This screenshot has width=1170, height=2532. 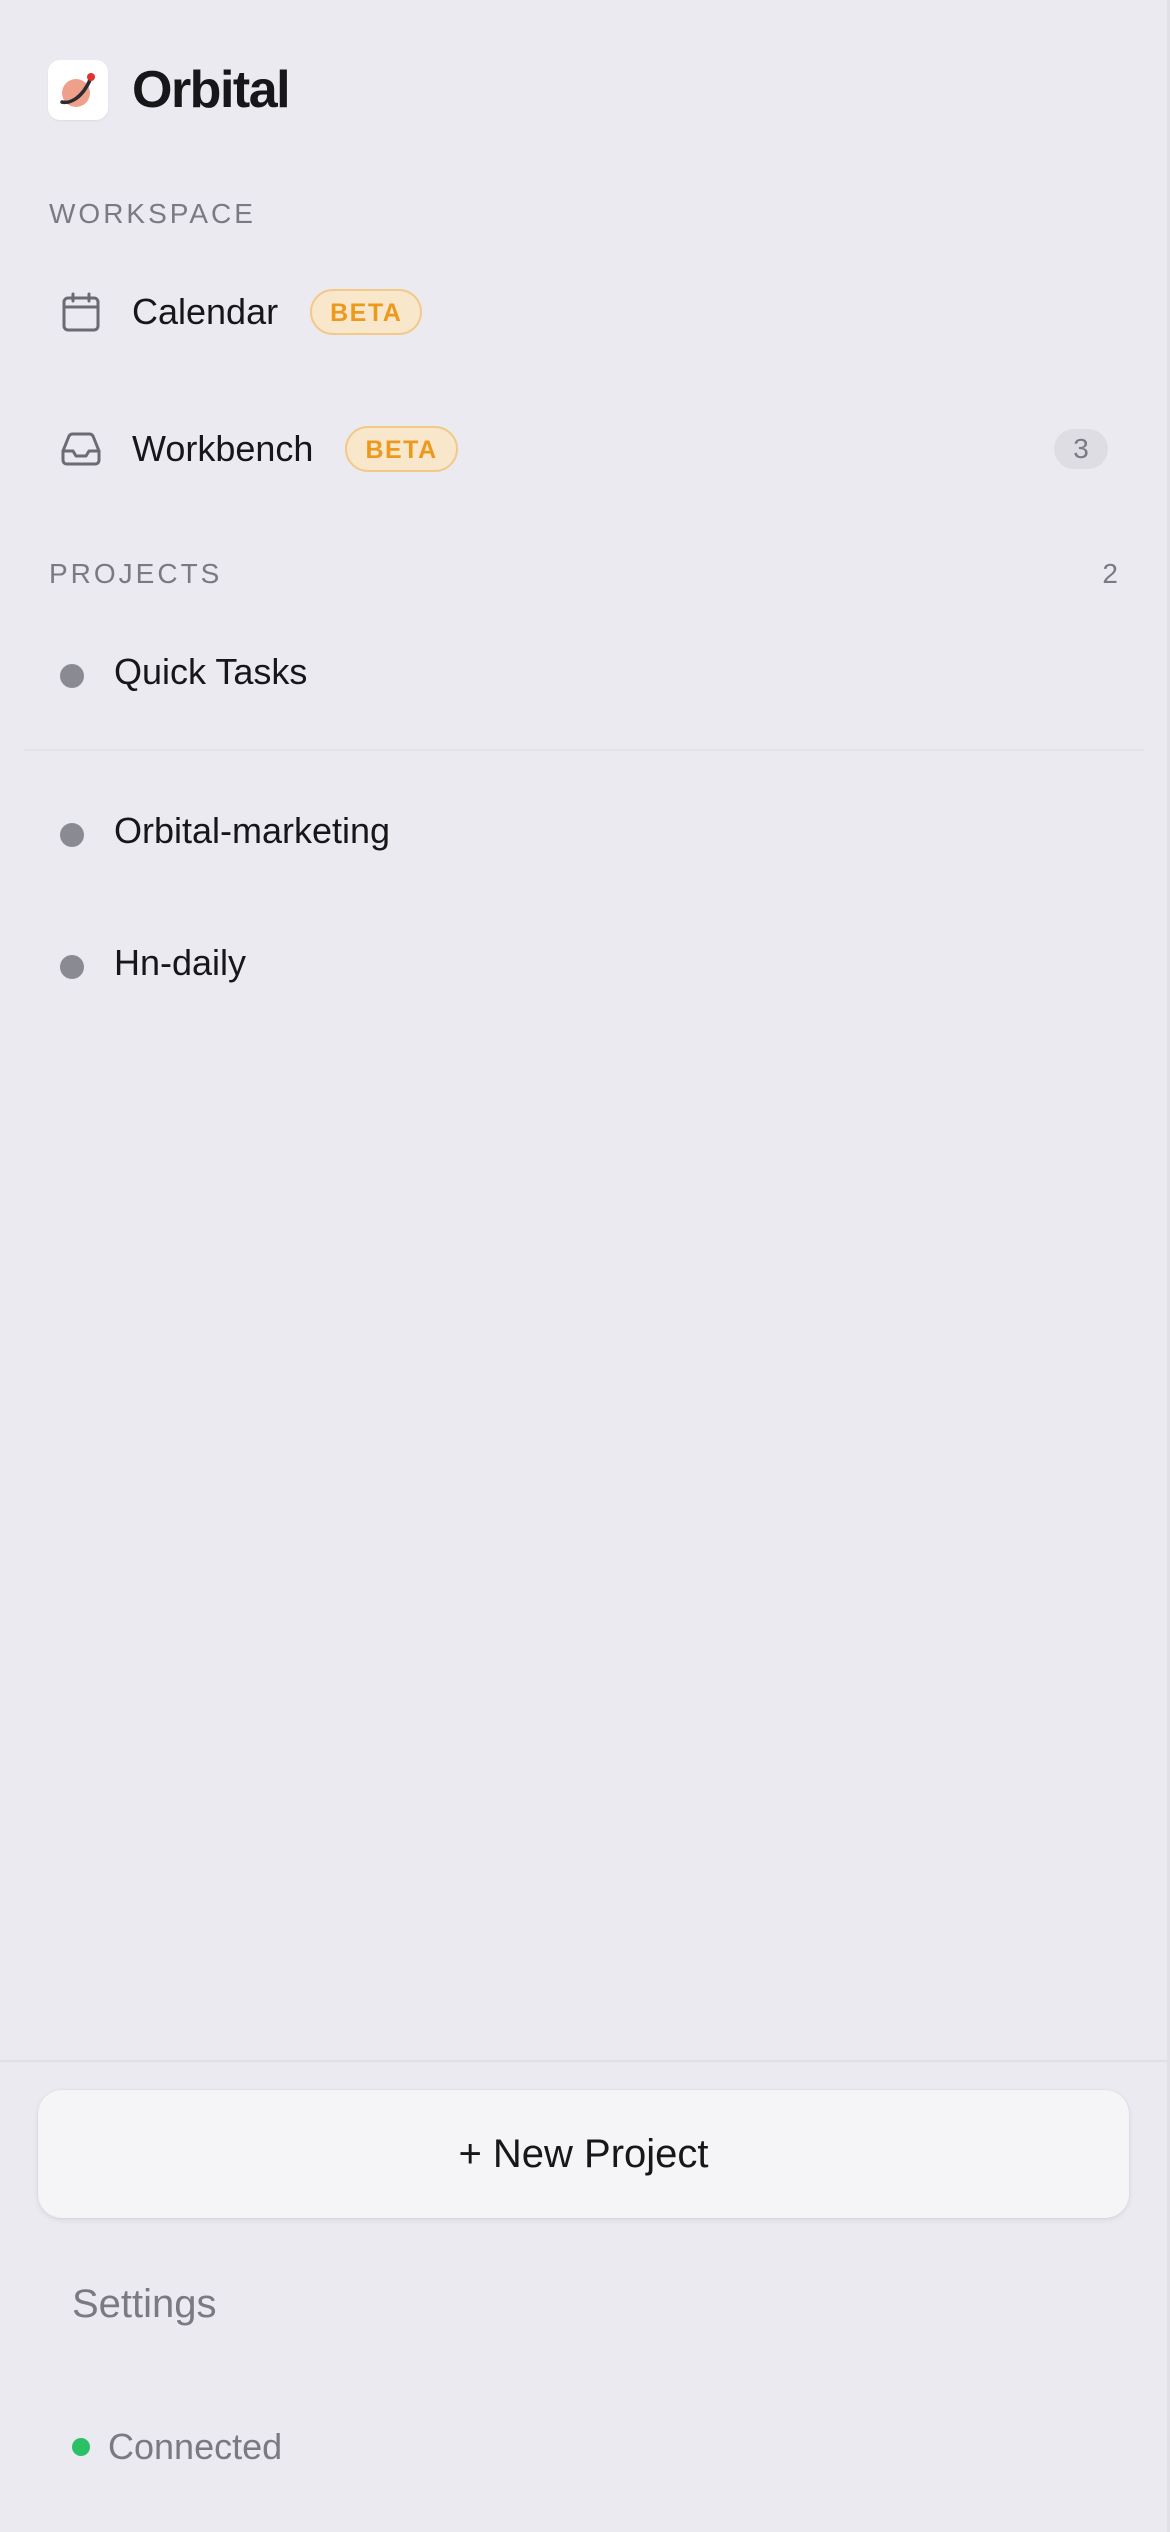 What do you see at coordinates (152, 213) in the screenshot?
I see `workspace-section-label: WORKSPACE` at bounding box center [152, 213].